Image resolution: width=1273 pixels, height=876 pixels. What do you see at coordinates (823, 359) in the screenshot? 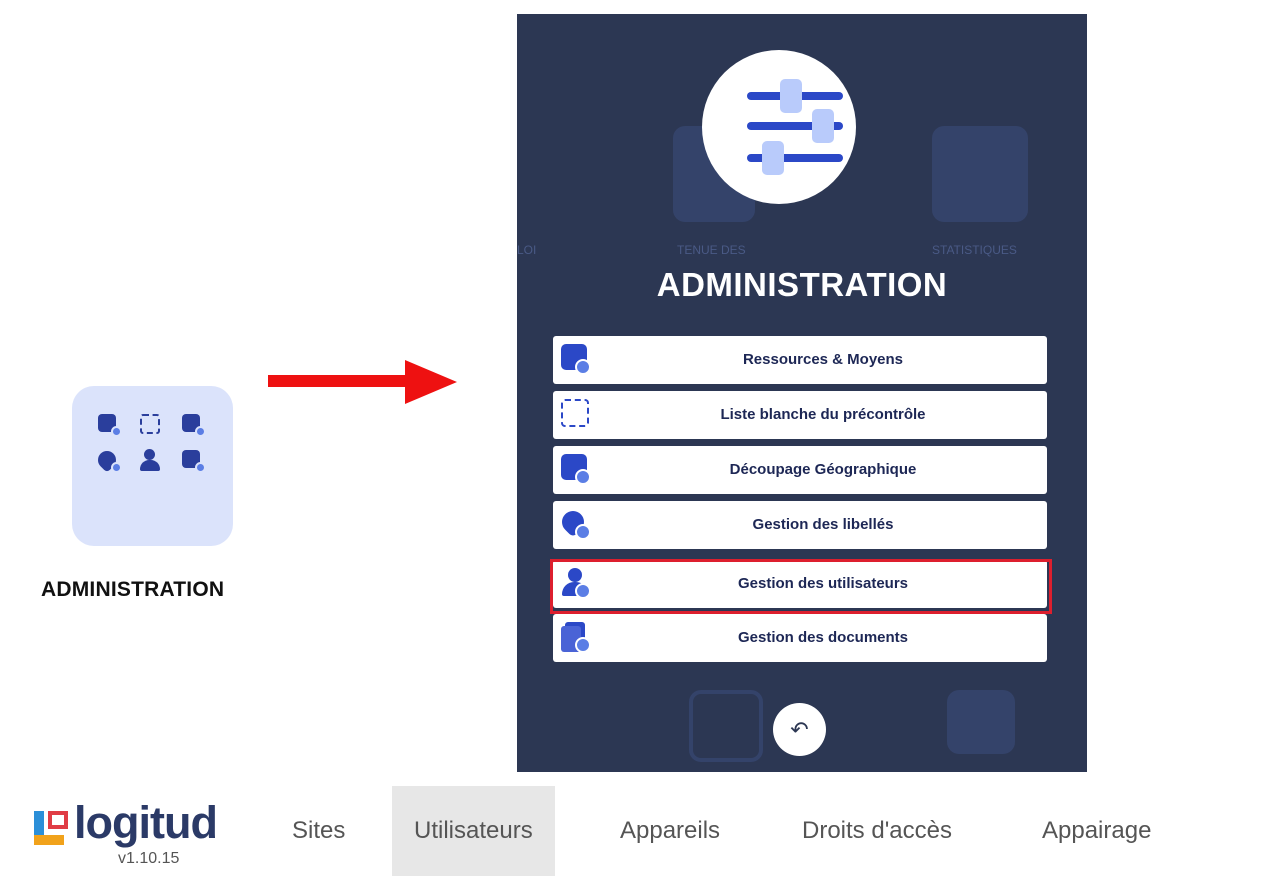
I see `menu-item-label: Ressources & Moyens` at bounding box center [823, 359].